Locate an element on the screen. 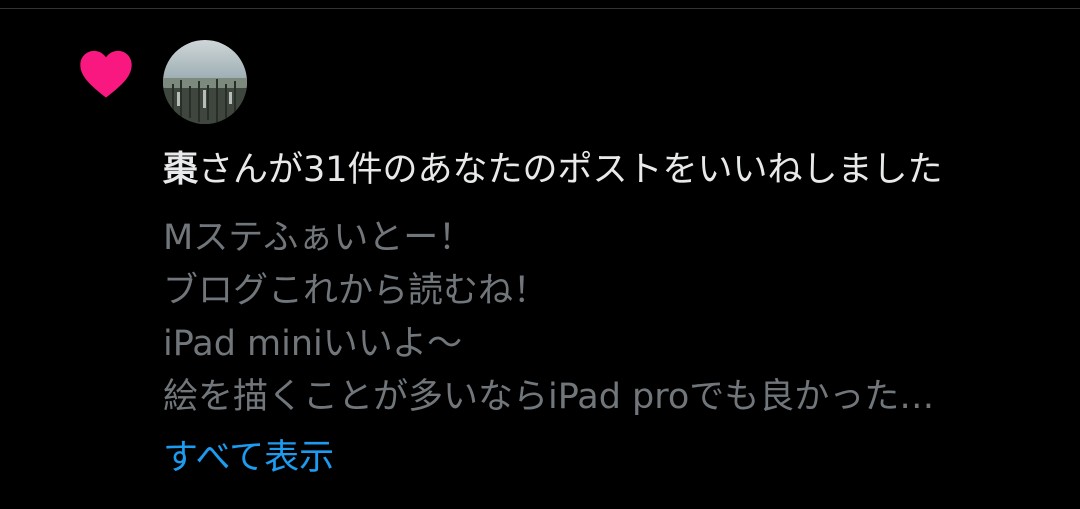  show-more-link: すべて表示 is located at coordinates (248, 458).